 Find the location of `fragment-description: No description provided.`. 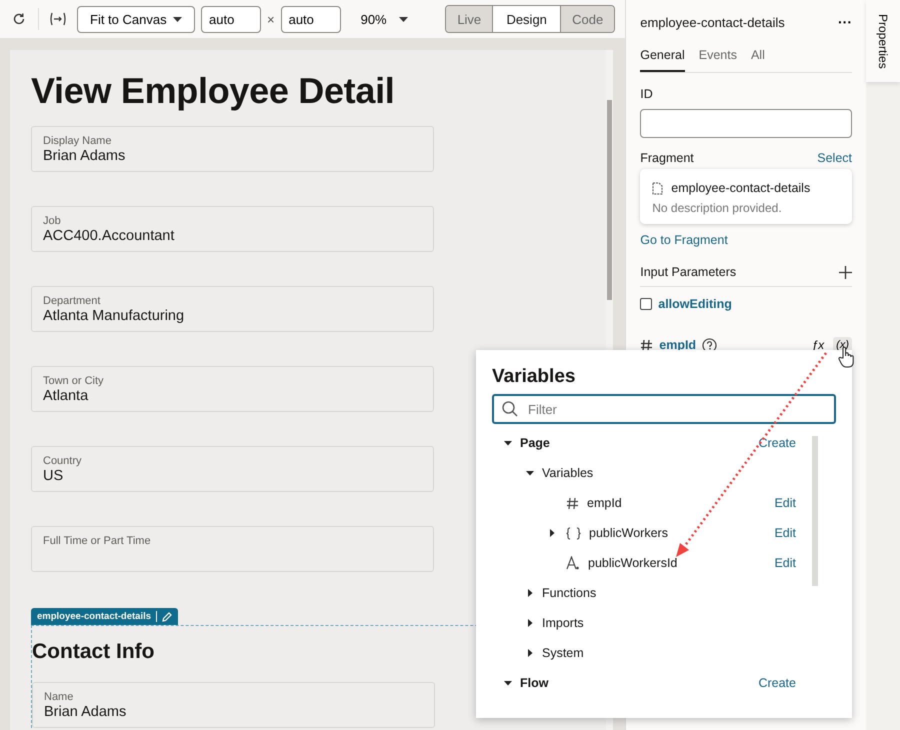

fragment-description: No description provided. is located at coordinates (717, 208).